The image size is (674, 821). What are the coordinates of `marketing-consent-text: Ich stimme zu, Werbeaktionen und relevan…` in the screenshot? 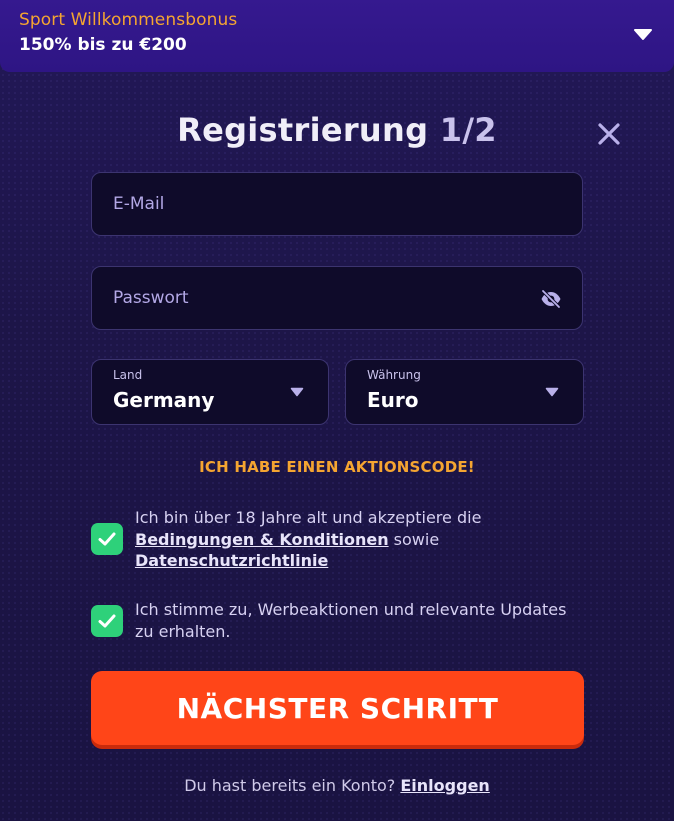 It's located at (351, 620).